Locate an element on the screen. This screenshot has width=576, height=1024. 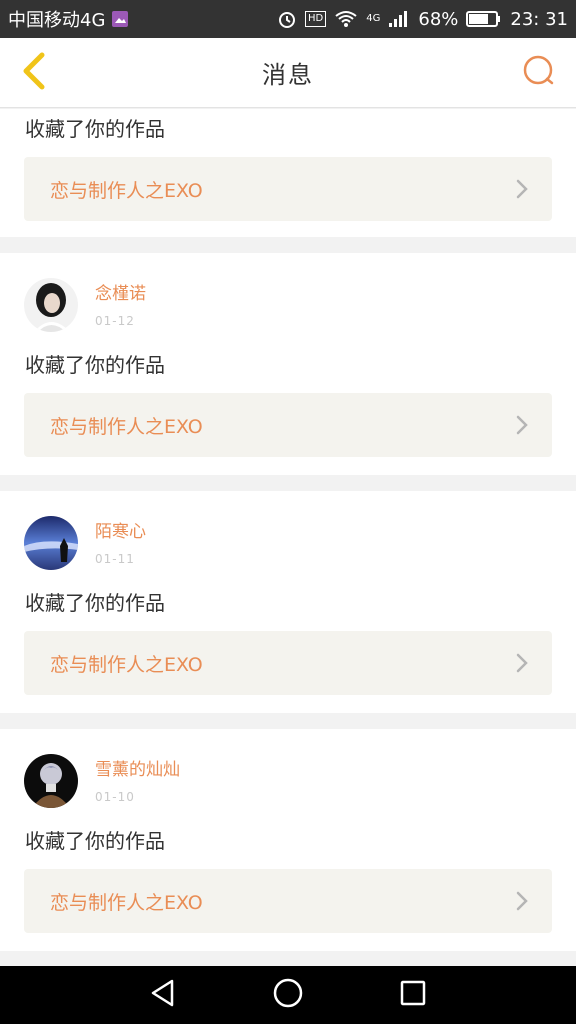
user-name: 念槿诺 is located at coordinates (120, 294).